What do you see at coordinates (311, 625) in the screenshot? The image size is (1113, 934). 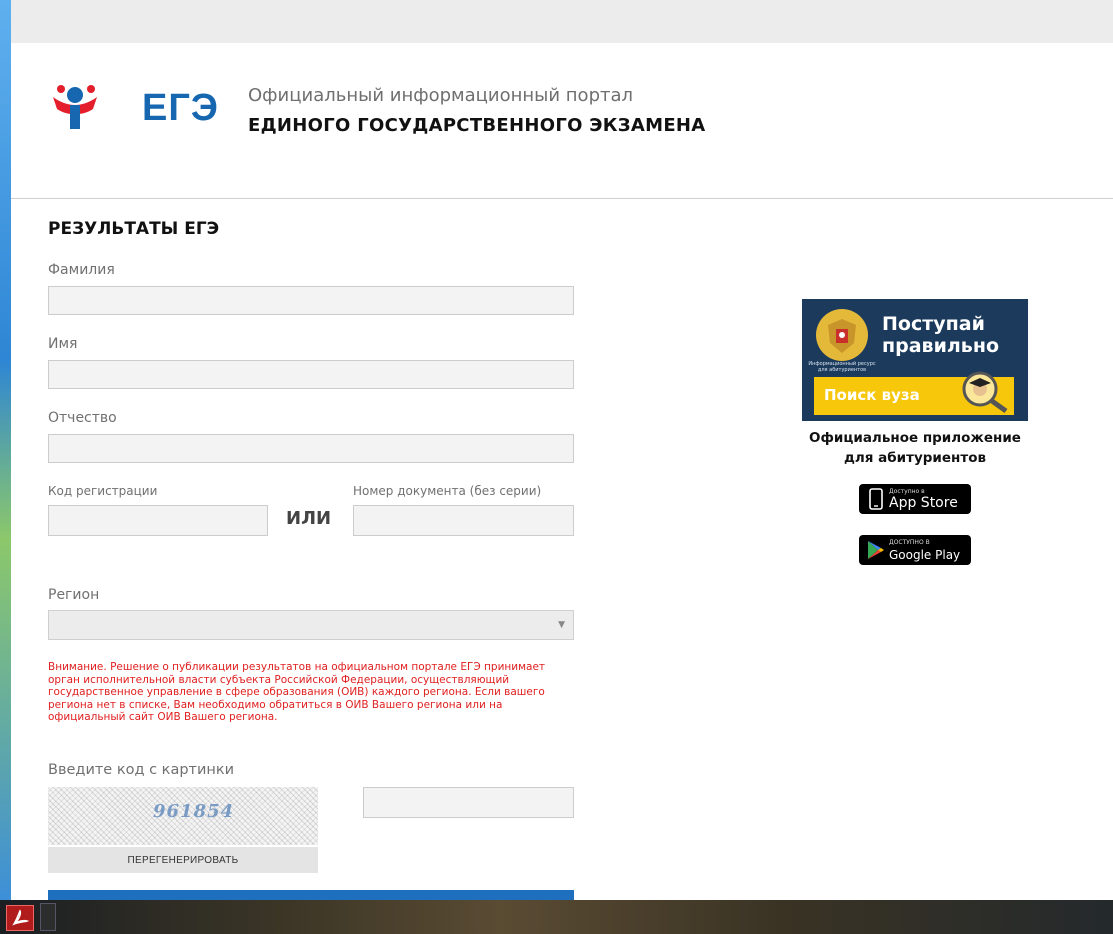 I see `region-select: ▼` at bounding box center [311, 625].